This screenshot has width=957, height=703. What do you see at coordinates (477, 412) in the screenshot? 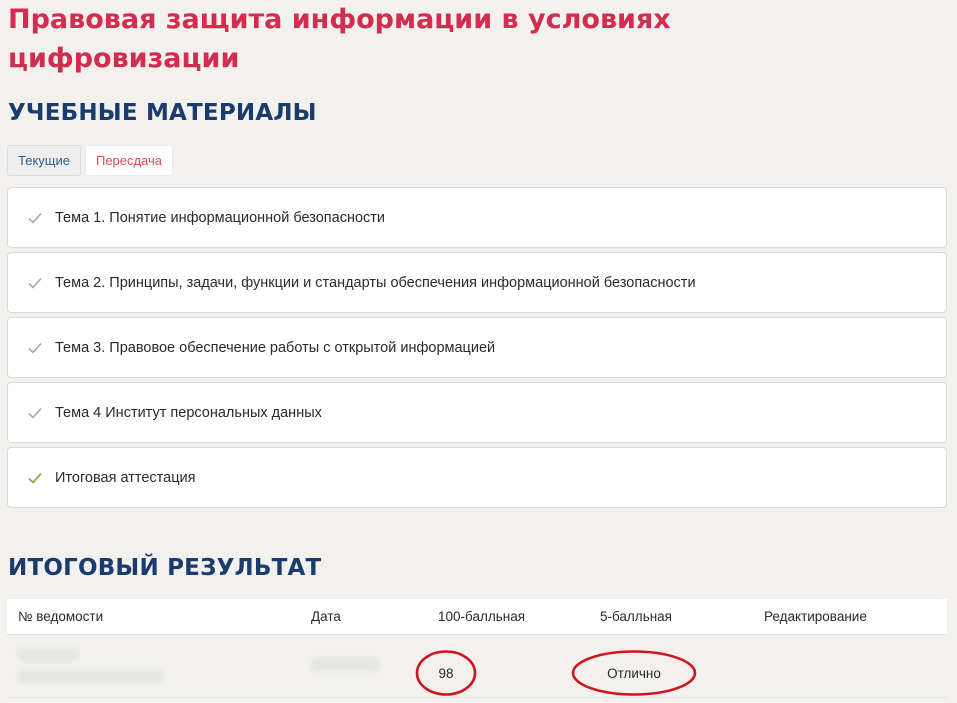
I see `topic-item-4: Тема 4 Институт персональных данных` at bounding box center [477, 412].